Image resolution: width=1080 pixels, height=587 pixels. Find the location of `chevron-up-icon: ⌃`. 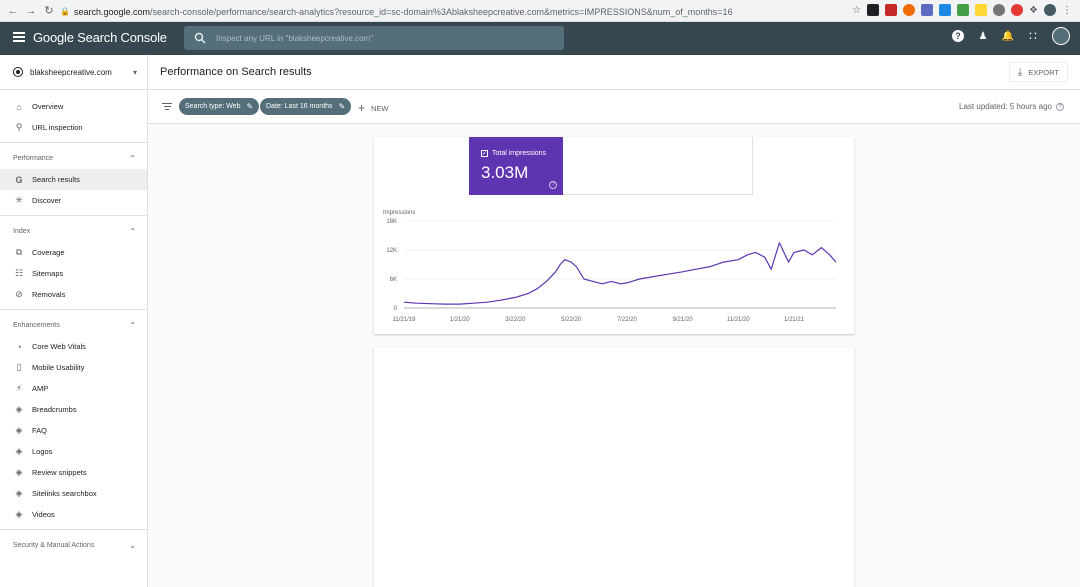

chevron-up-icon: ⌃ is located at coordinates (132, 158).